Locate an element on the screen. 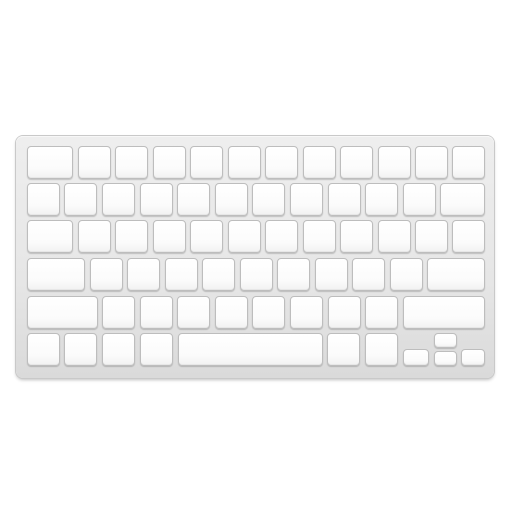 Image resolution: width=512 pixels, height=512 pixels. space-bar is located at coordinates (250, 349).